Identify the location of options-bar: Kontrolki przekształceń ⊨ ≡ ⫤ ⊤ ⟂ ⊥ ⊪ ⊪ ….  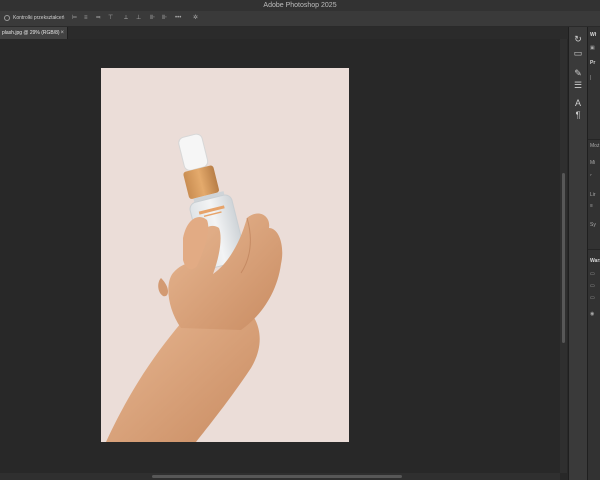
(300, 19).